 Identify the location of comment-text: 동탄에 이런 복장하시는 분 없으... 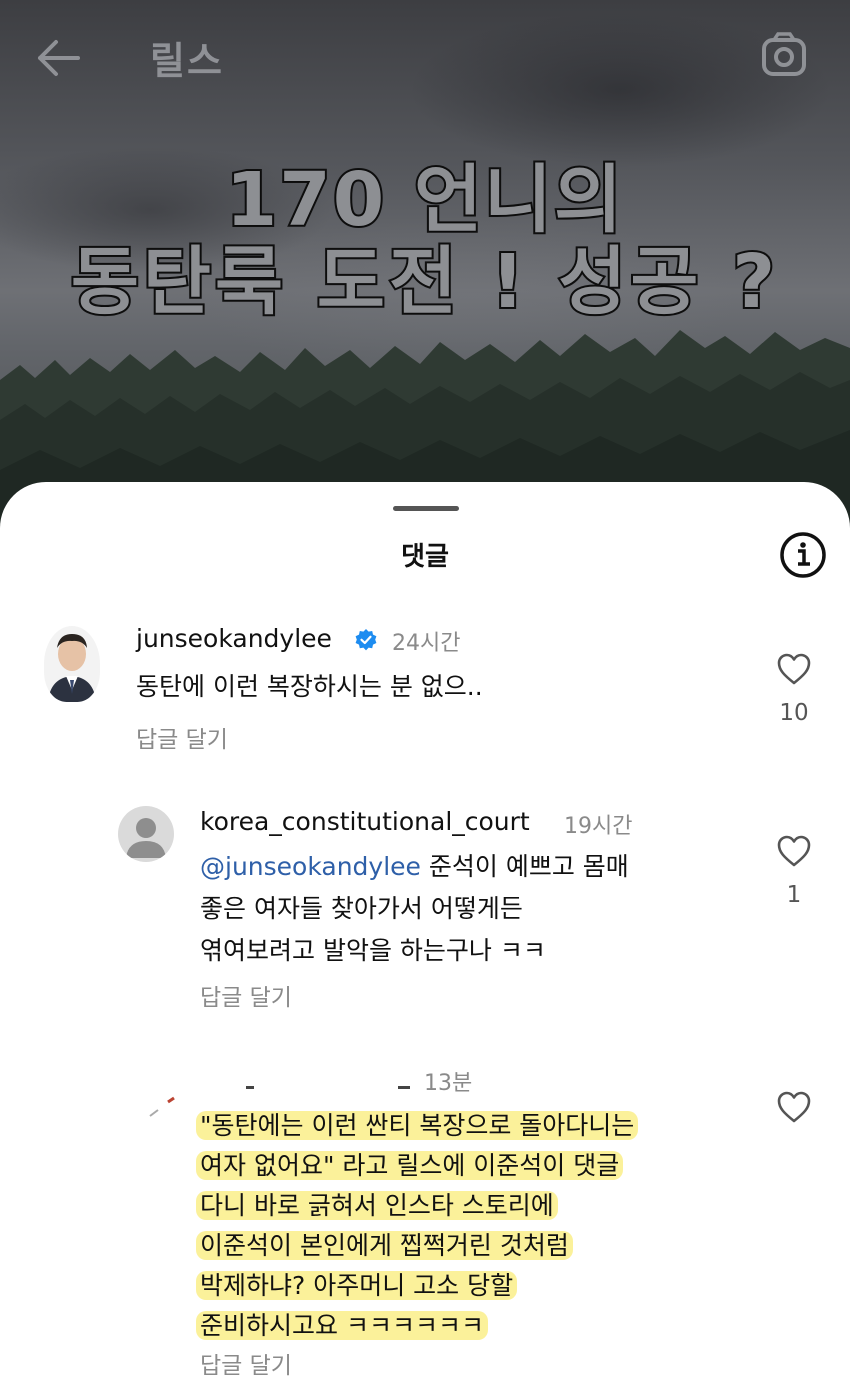
(309, 687).